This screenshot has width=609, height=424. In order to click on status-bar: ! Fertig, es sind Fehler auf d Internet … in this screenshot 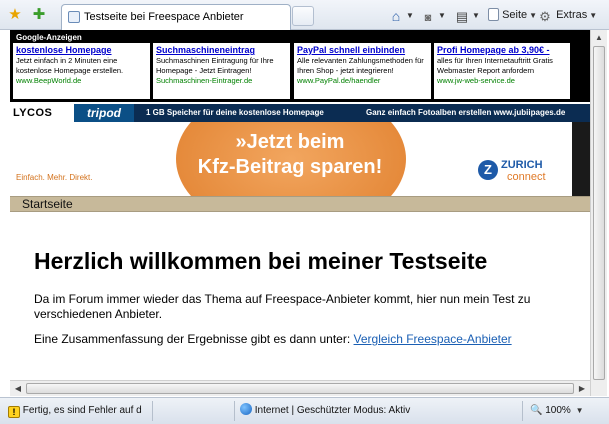, I will do `click(304, 410)`.